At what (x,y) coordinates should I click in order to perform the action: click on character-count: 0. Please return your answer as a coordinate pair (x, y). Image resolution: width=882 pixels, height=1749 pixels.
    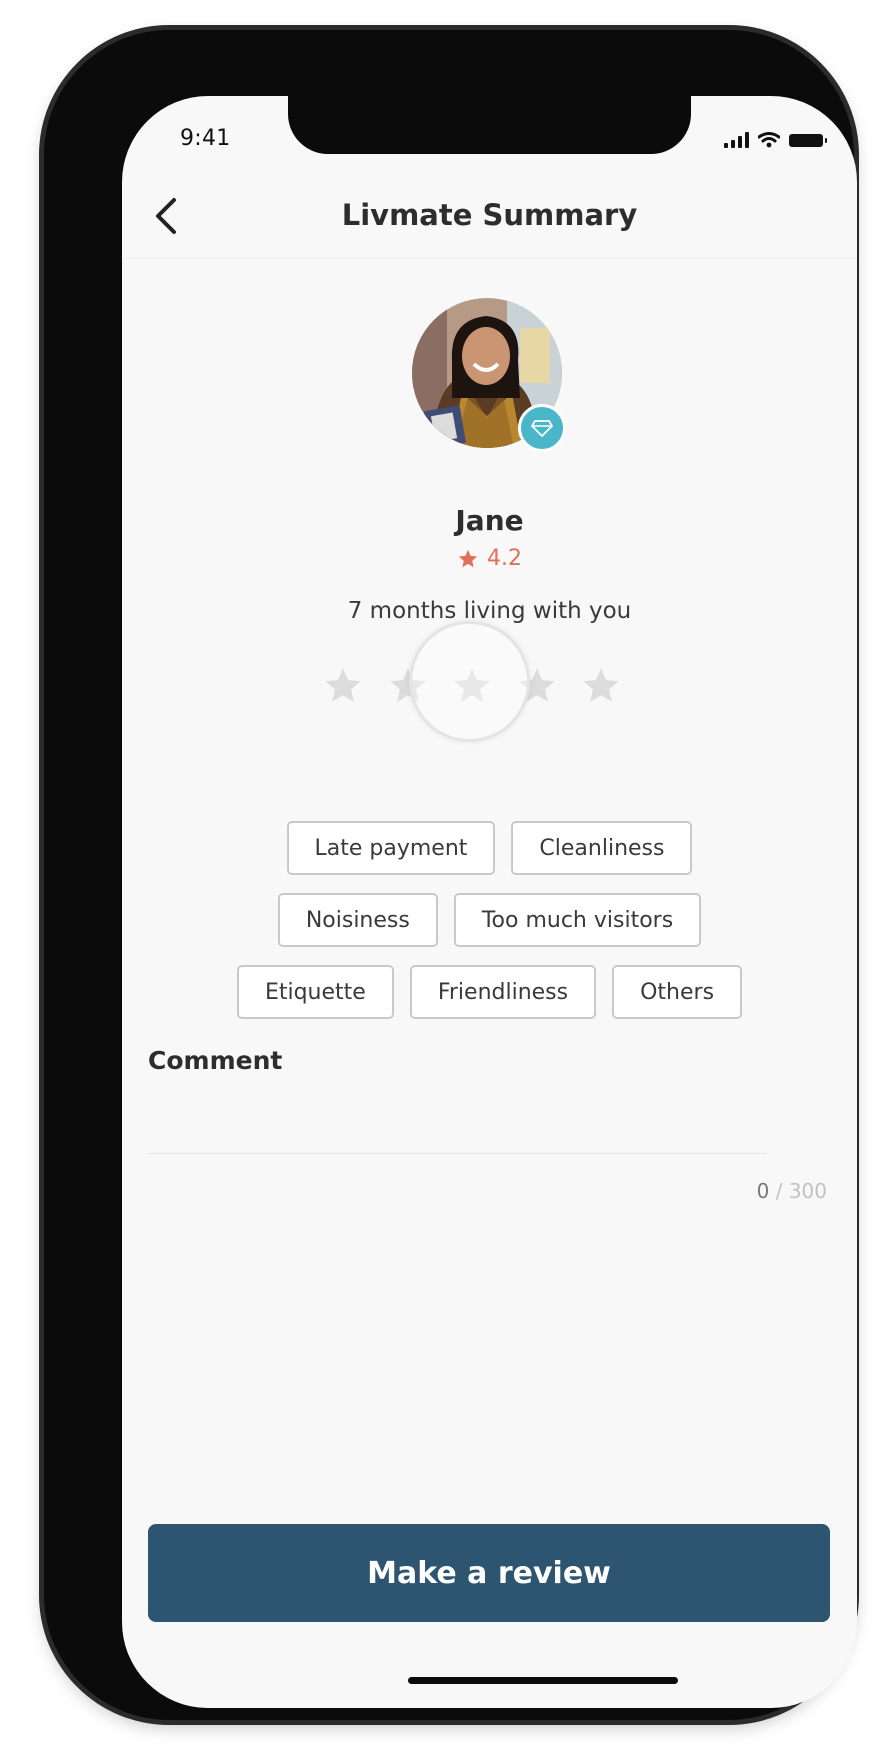
    Looking at the image, I should click on (763, 1191).